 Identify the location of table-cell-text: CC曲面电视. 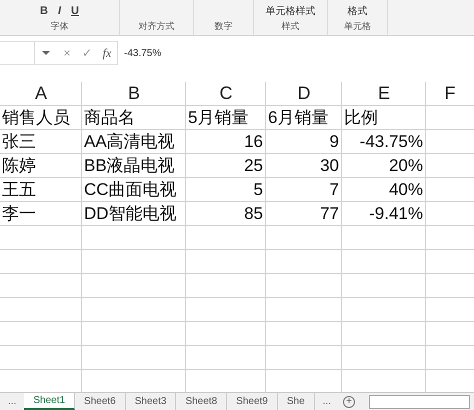
(130, 190).